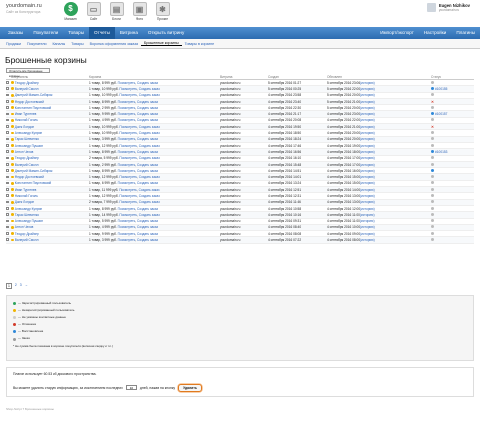  What do you see at coordinates (102, 33) in the screenshot?
I see `nav-item: Отчеты` at bounding box center [102, 33].